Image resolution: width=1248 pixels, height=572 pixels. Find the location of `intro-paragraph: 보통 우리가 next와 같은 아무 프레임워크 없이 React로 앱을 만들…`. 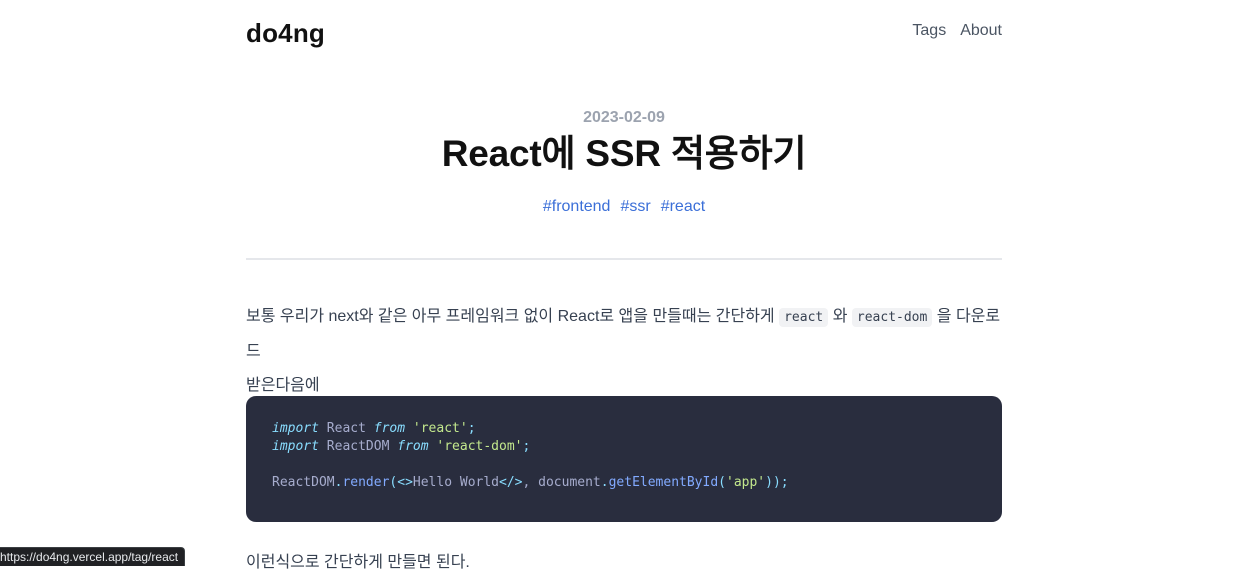

intro-paragraph: 보통 우리가 next와 같은 아무 프레임워크 없이 React로 앱을 만들… is located at coordinates (626, 351).